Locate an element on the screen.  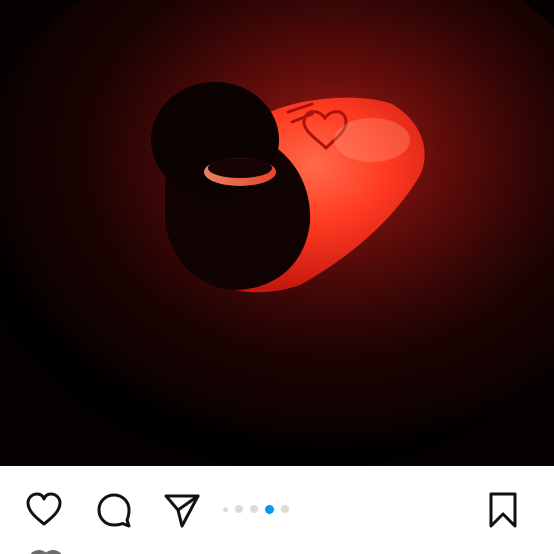
comment-bubble-icon is located at coordinates (114, 510).